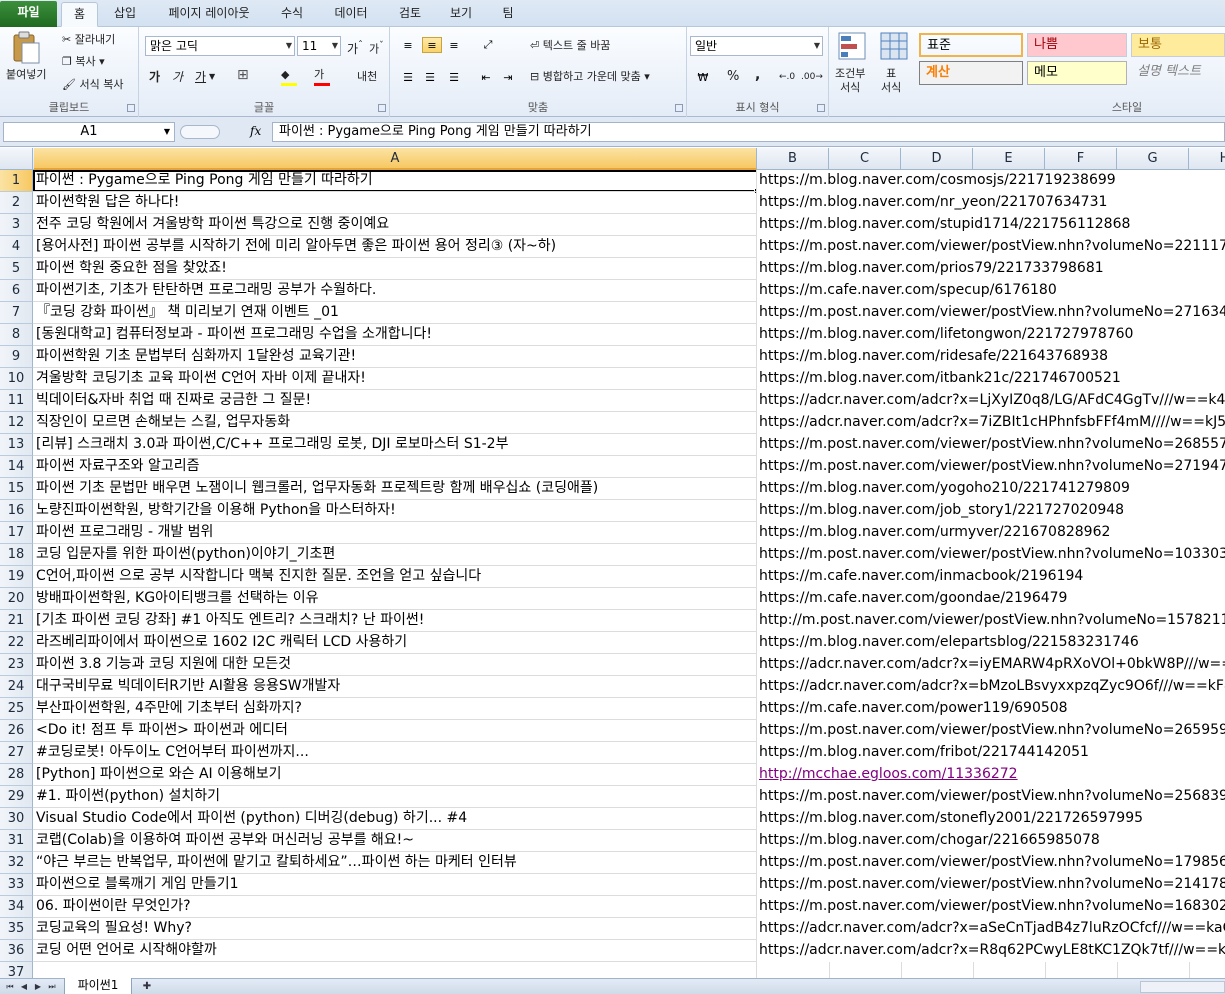  What do you see at coordinates (24, 987) in the screenshot?
I see `prev-sheet-icon: ◀` at bounding box center [24, 987].